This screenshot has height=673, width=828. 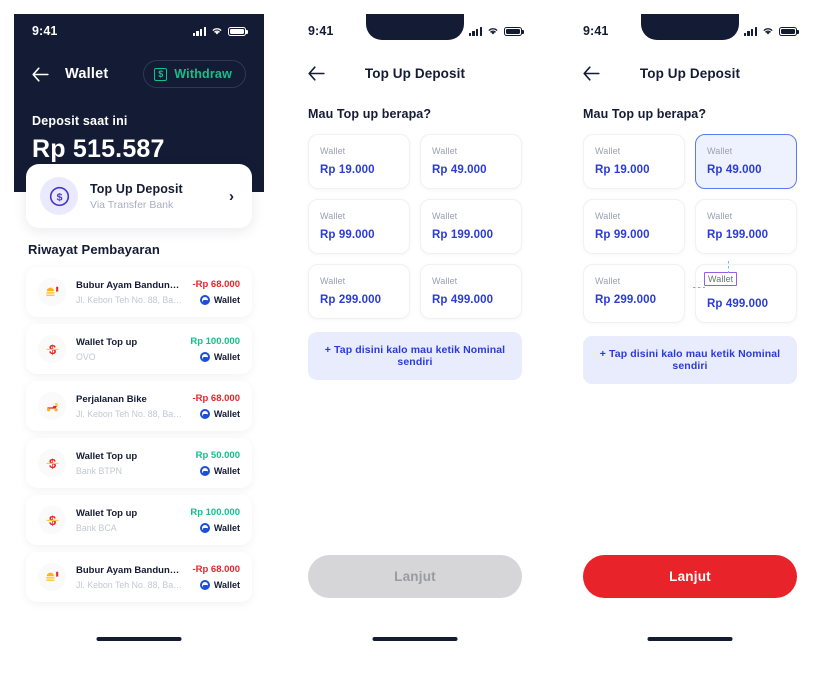 What do you see at coordinates (139, 196) in the screenshot?
I see `top-up-deposit-card: $ Top Up Deposit Via Transfer Bank ›` at bounding box center [139, 196].